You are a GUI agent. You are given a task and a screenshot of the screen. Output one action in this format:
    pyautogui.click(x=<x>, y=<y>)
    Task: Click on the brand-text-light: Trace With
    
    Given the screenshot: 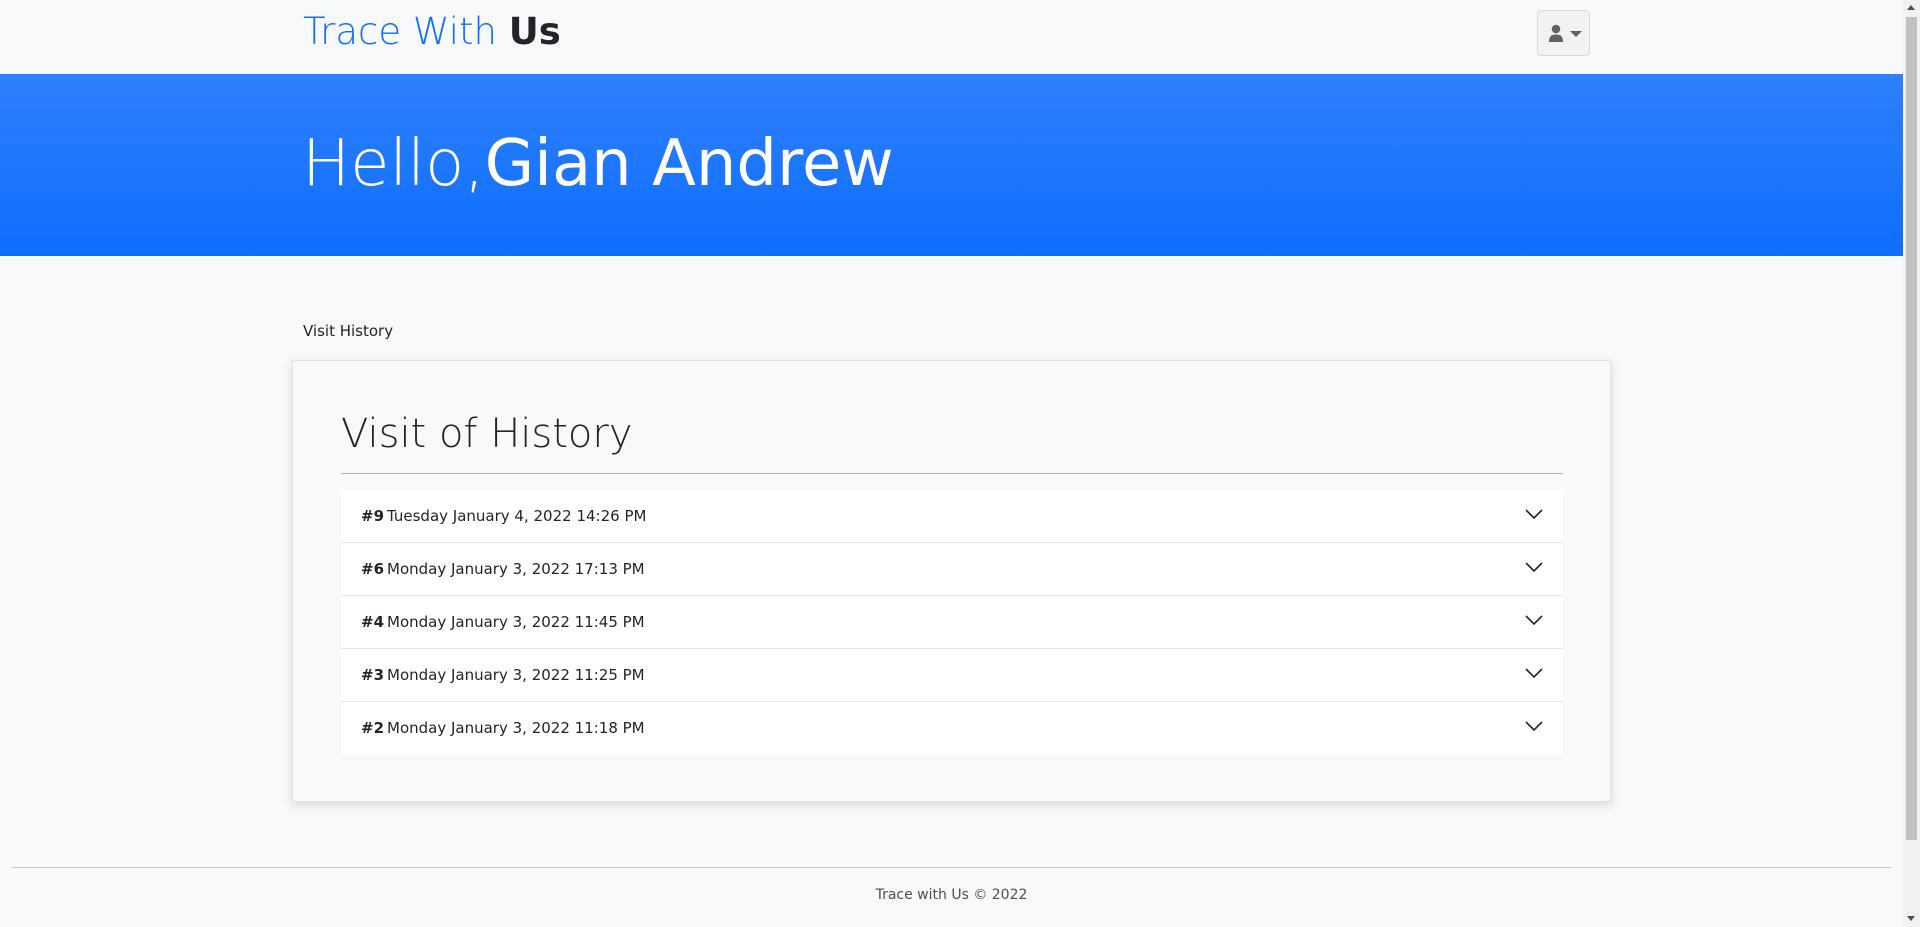 What is the action you would take?
    pyautogui.click(x=406, y=31)
    